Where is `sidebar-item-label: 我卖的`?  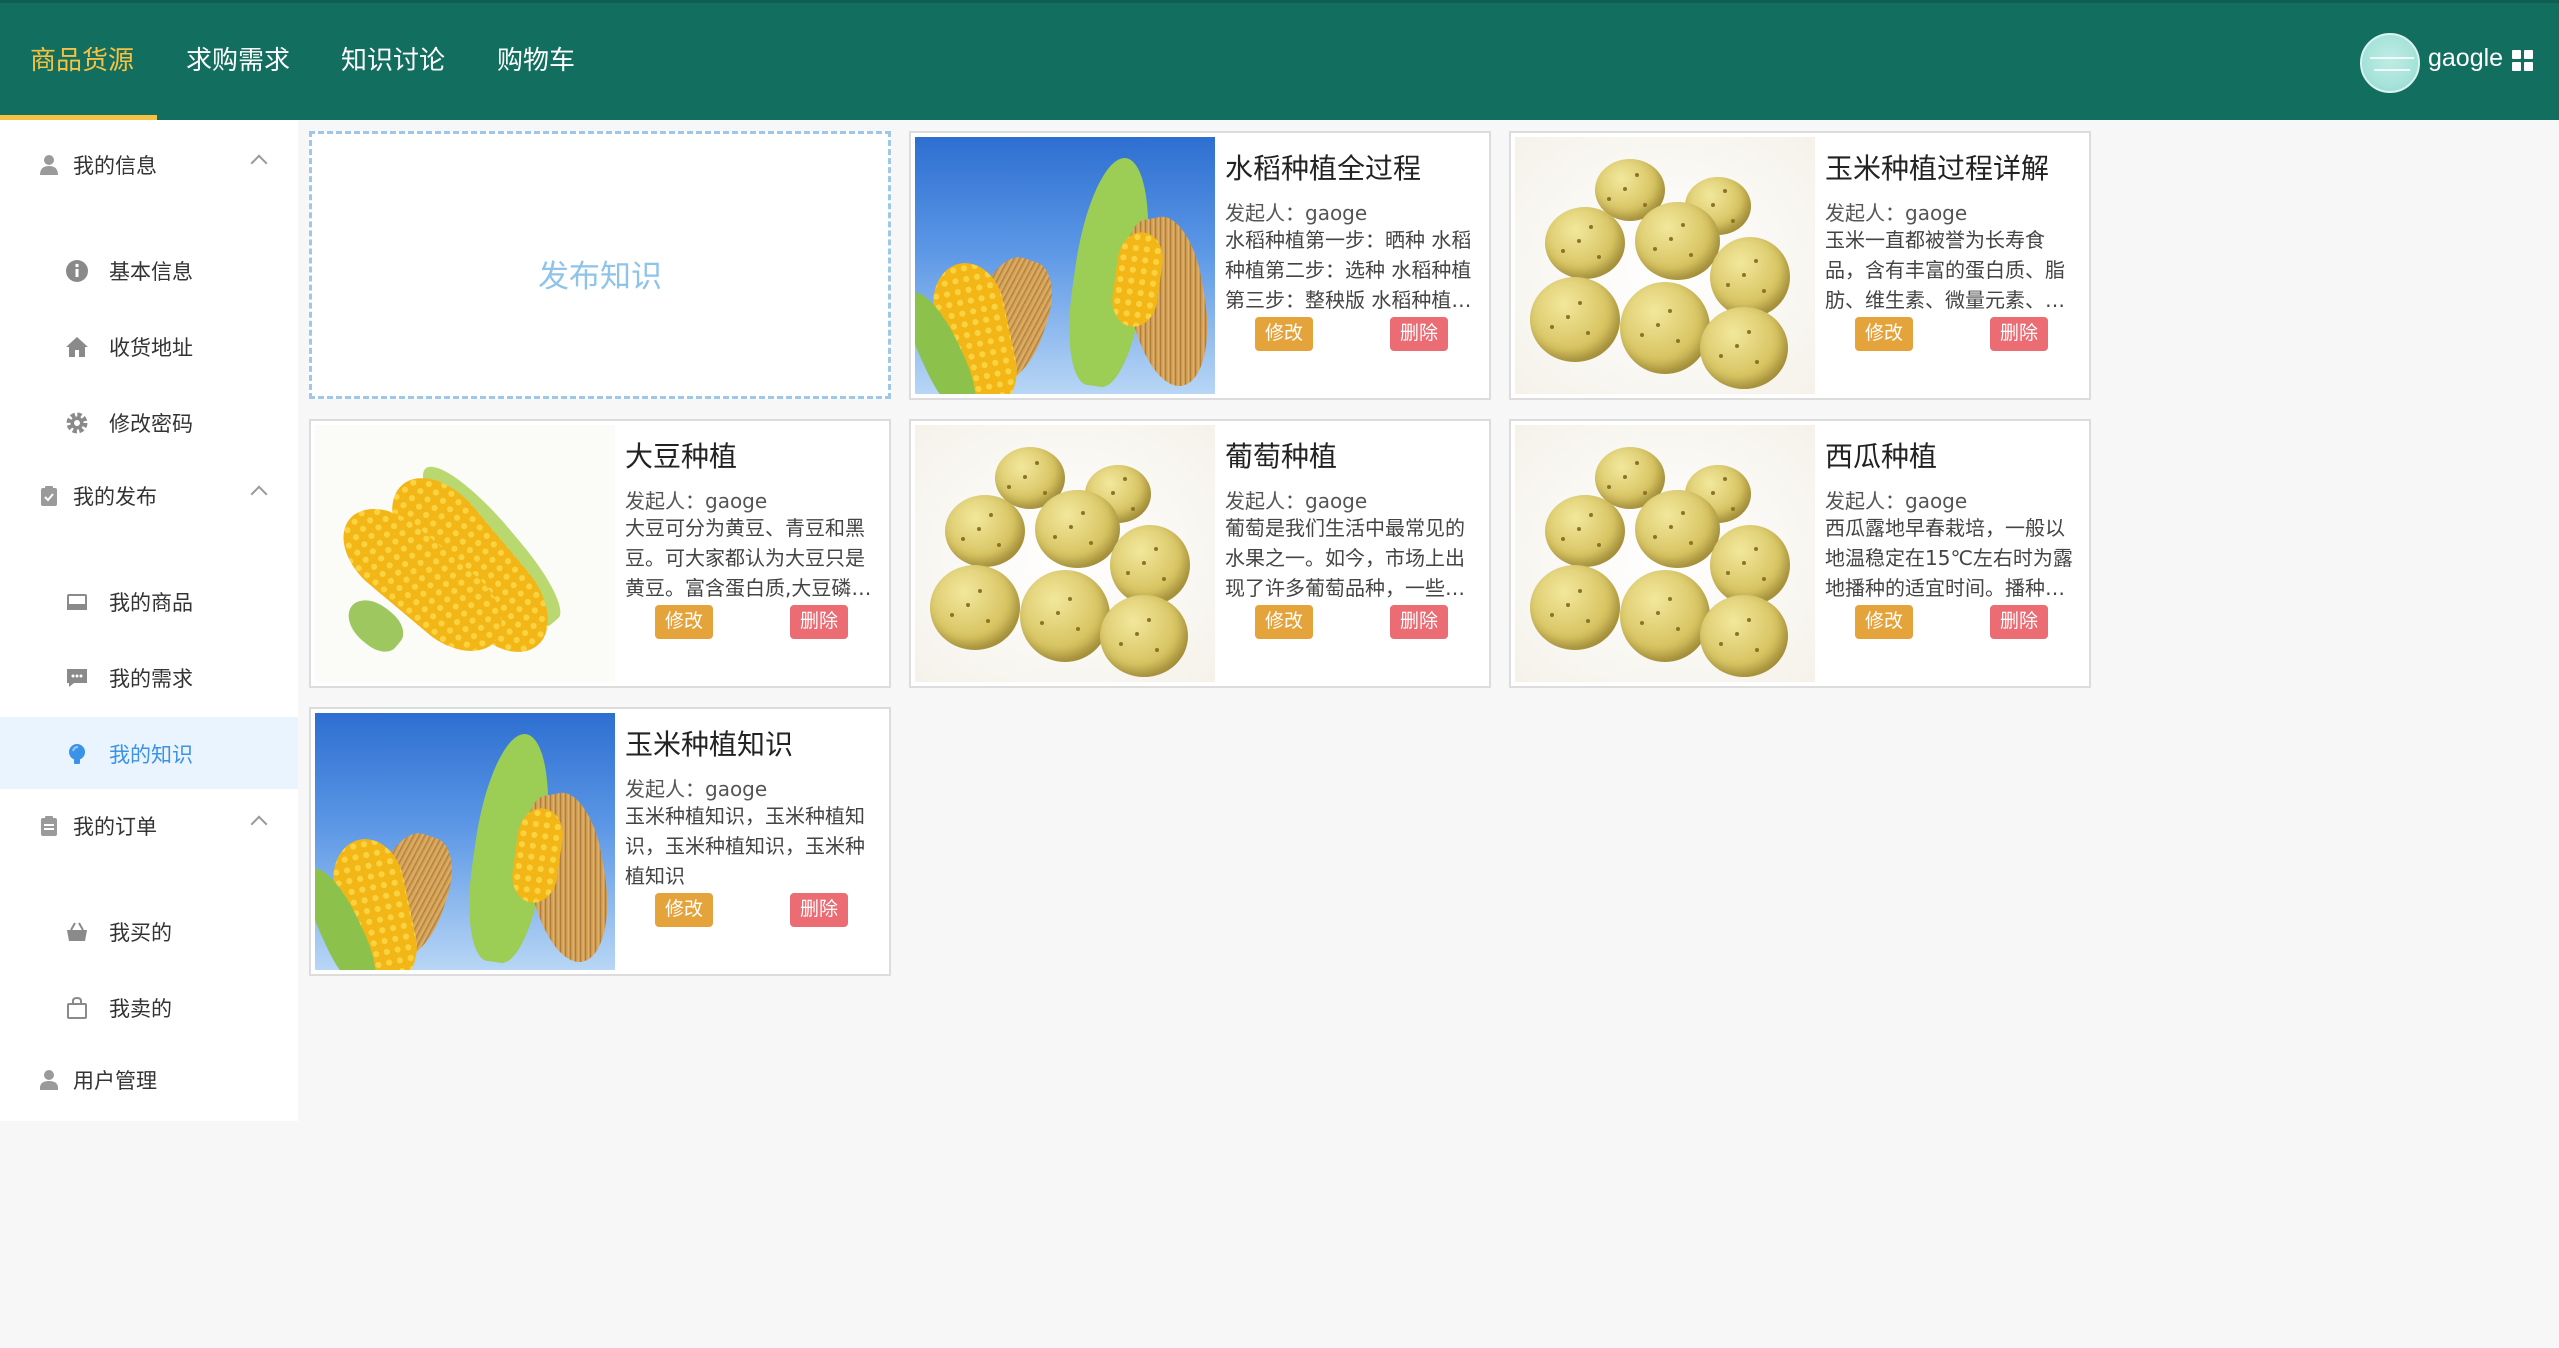 sidebar-item-label: 我卖的 is located at coordinates (140, 1009).